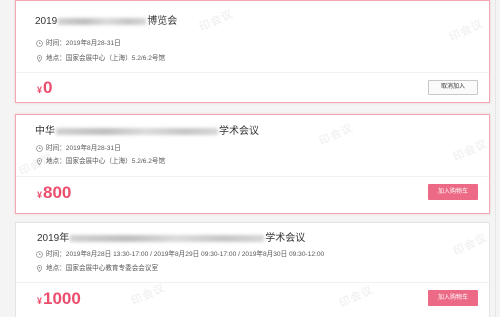  Describe the element at coordinates (46, 21) in the screenshot. I see `event-title-start: 2019` at that location.